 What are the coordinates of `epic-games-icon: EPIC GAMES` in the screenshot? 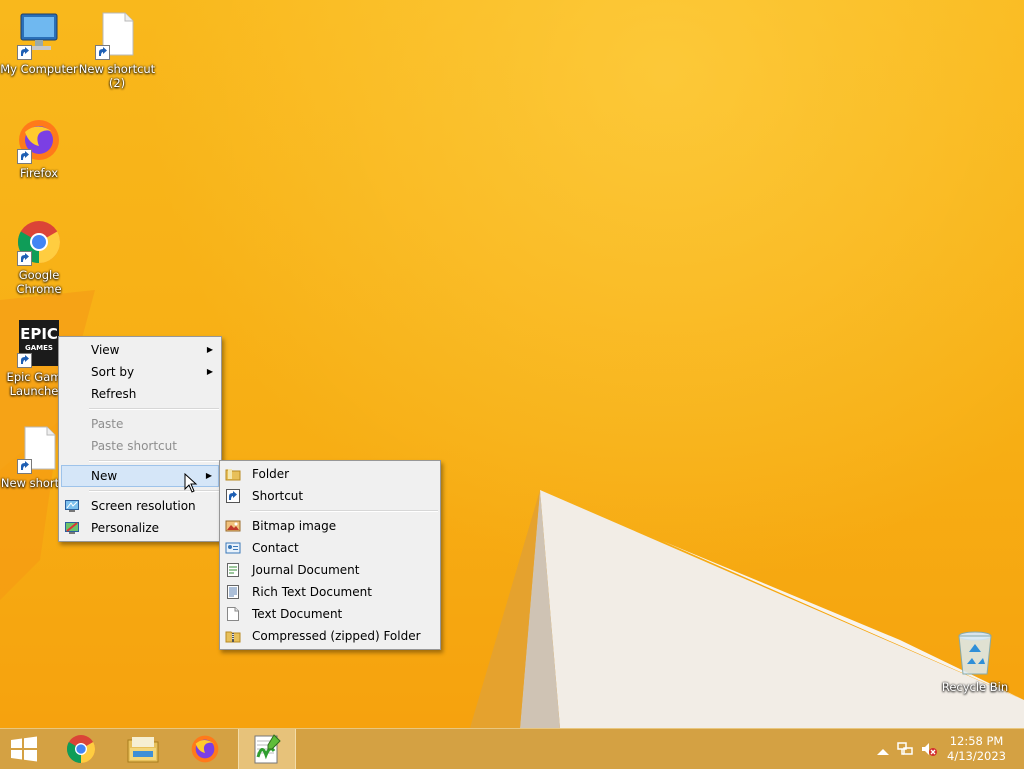 It's located at (39, 344).